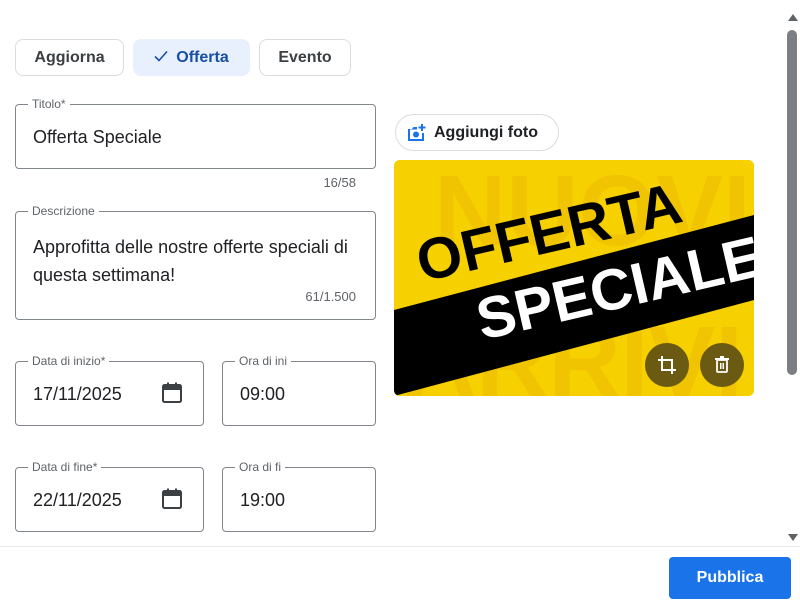 The height and width of the screenshot is (600, 800). What do you see at coordinates (69, 361) in the screenshot?
I see `start-date-label: Data di inizio*` at bounding box center [69, 361].